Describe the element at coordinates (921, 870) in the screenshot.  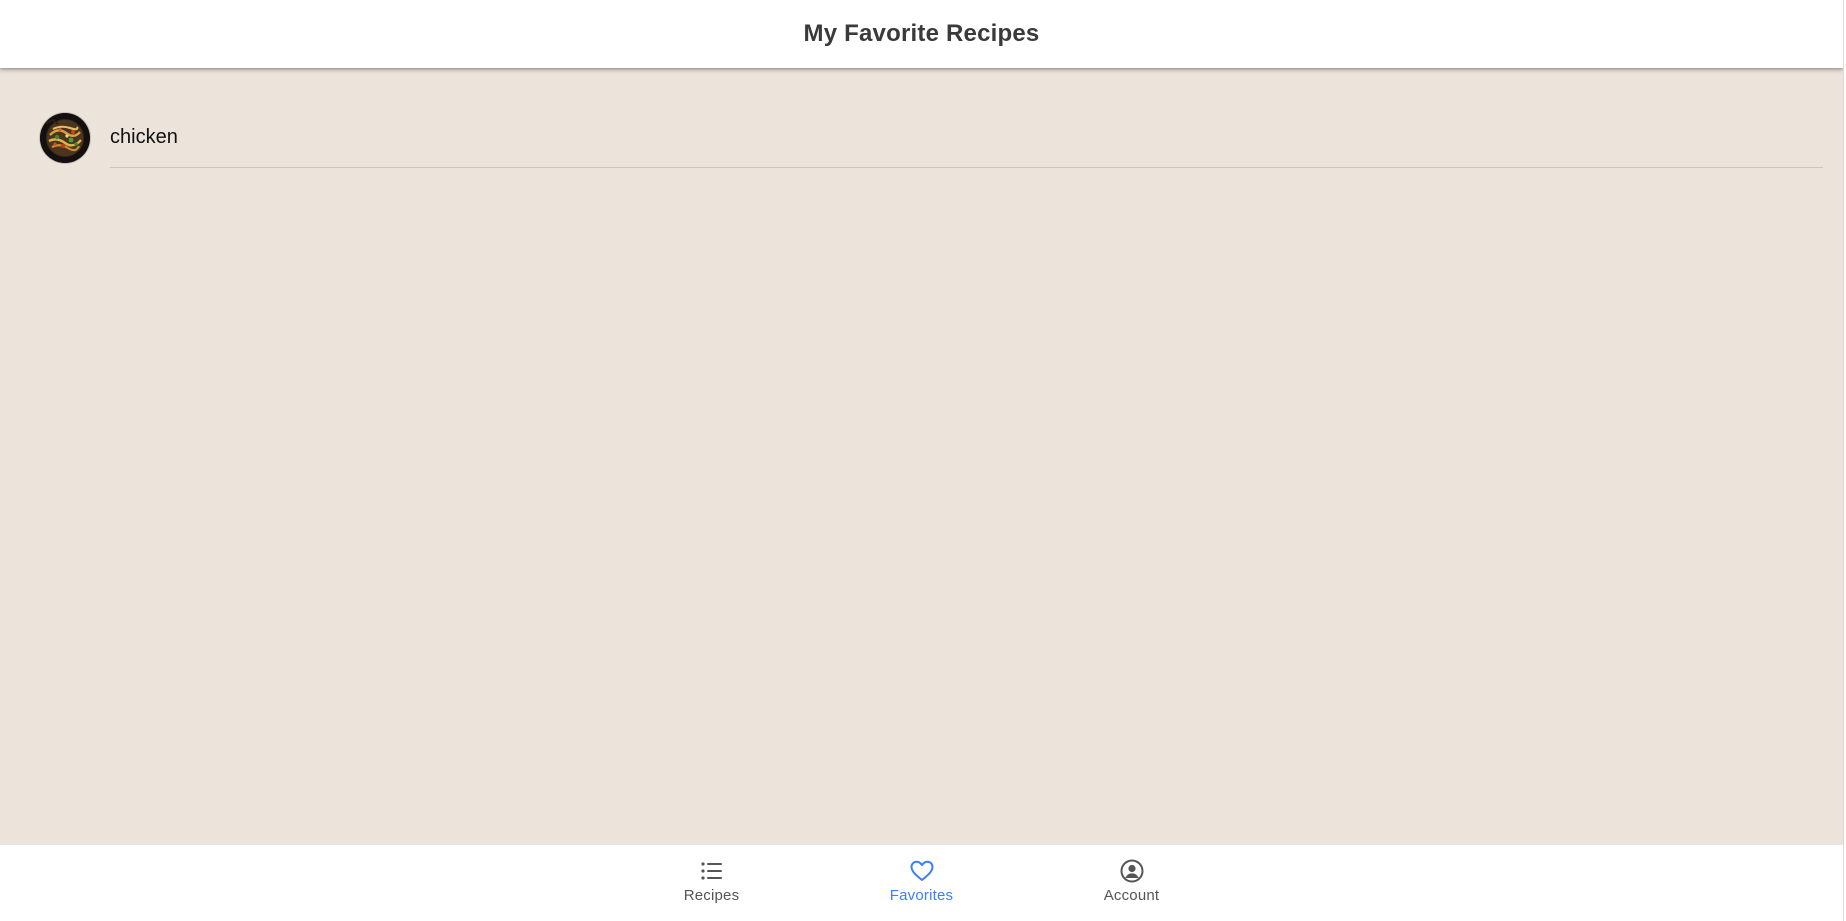
I see `heart-icon` at that location.